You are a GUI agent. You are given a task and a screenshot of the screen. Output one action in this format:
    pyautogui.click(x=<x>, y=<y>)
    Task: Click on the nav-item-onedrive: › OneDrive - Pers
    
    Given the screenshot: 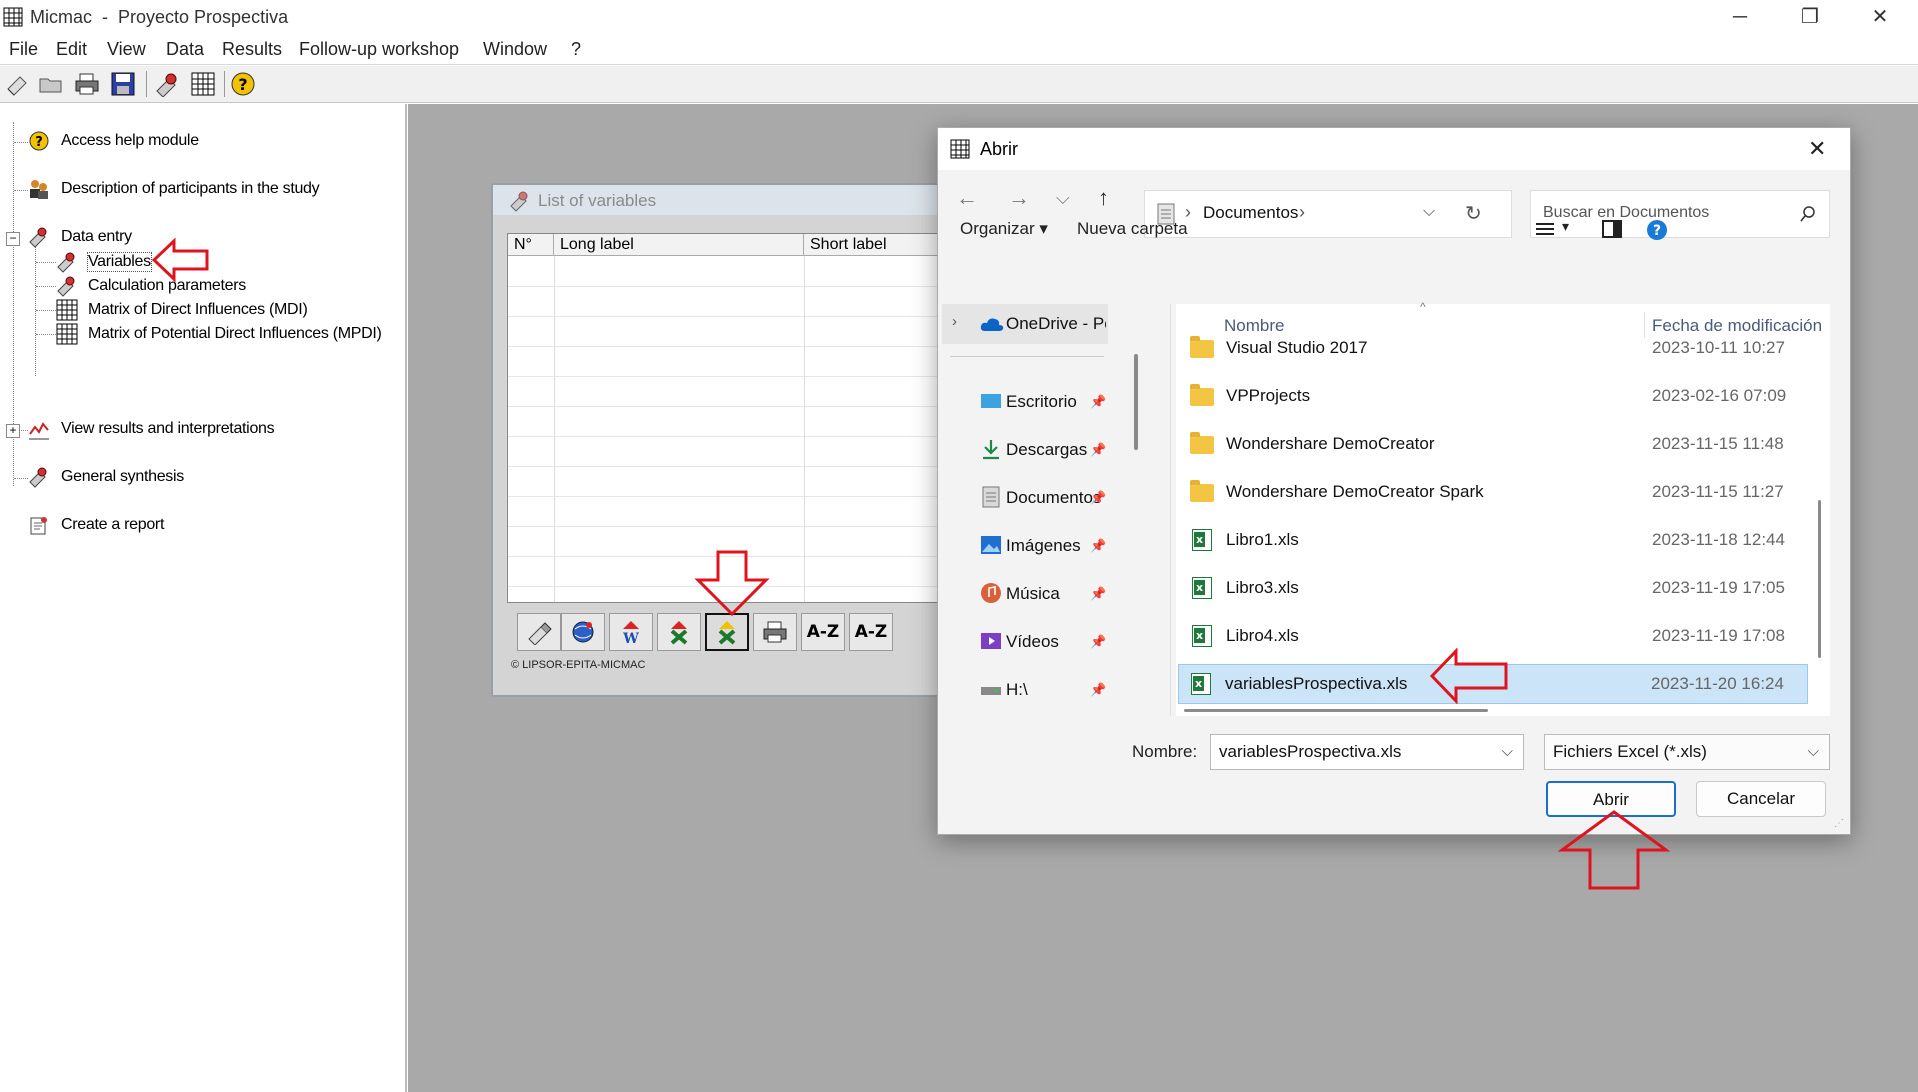 What is the action you would take?
    pyautogui.click(x=1025, y=324)
    